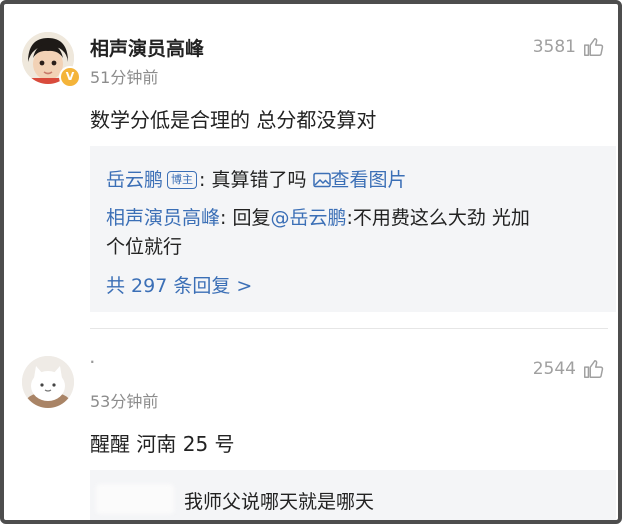  Describe the element at coordinates (349, 328) in the screenshot. I see `divider` at that location.